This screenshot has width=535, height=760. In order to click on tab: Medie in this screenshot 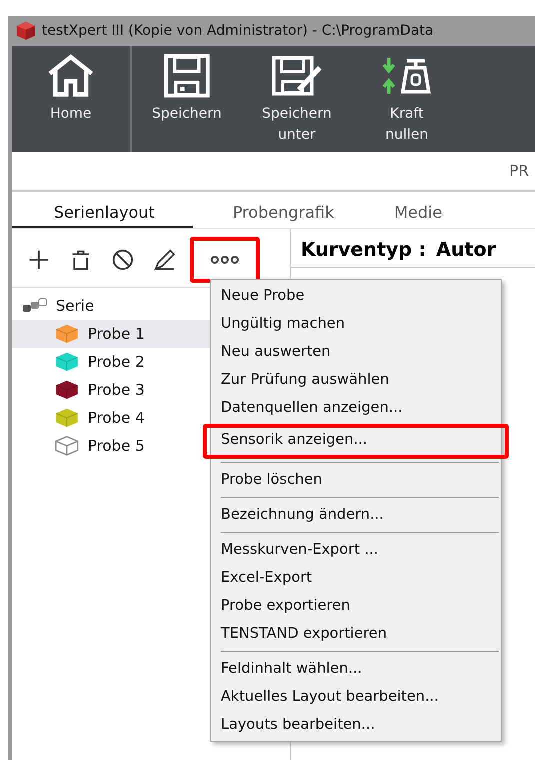, I will do `click(418, 215)`.